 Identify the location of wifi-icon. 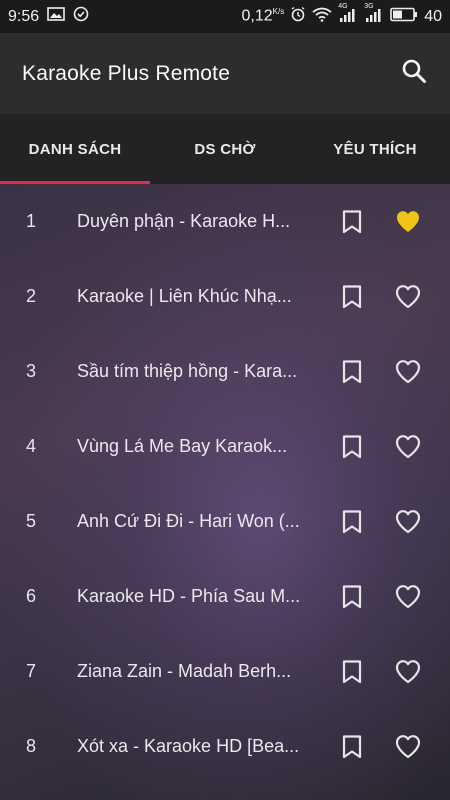
(322, 17).